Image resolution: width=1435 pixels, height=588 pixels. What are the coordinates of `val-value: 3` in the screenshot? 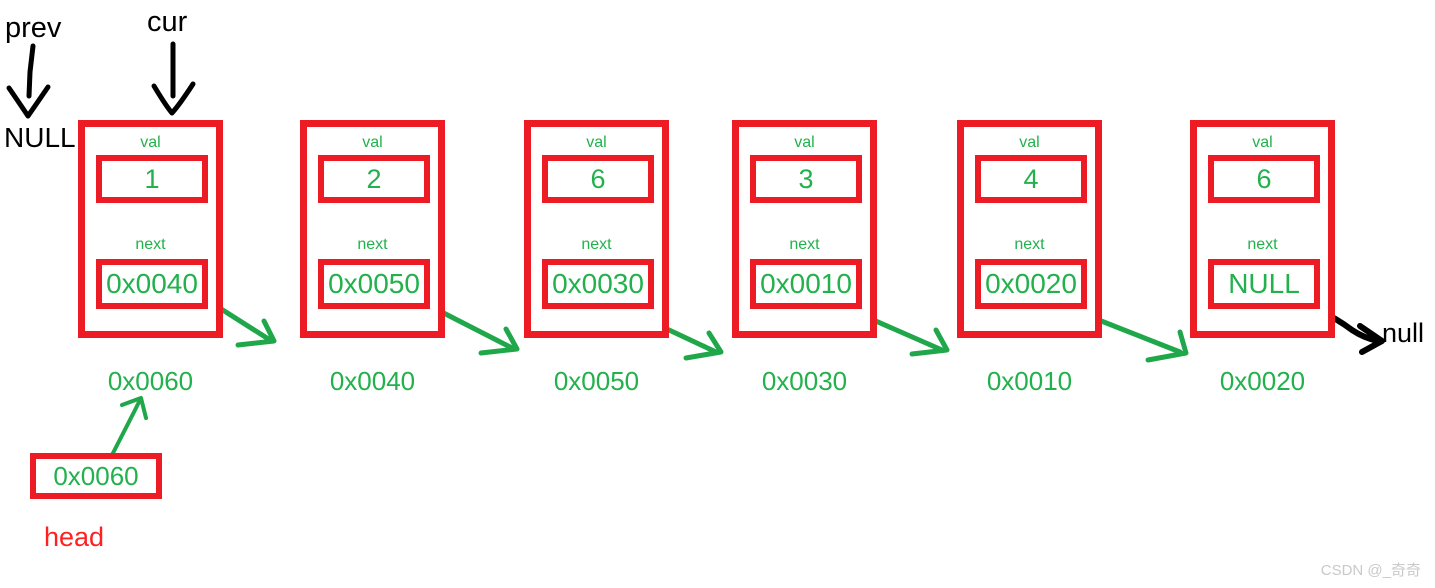 It's located at (806, 178).